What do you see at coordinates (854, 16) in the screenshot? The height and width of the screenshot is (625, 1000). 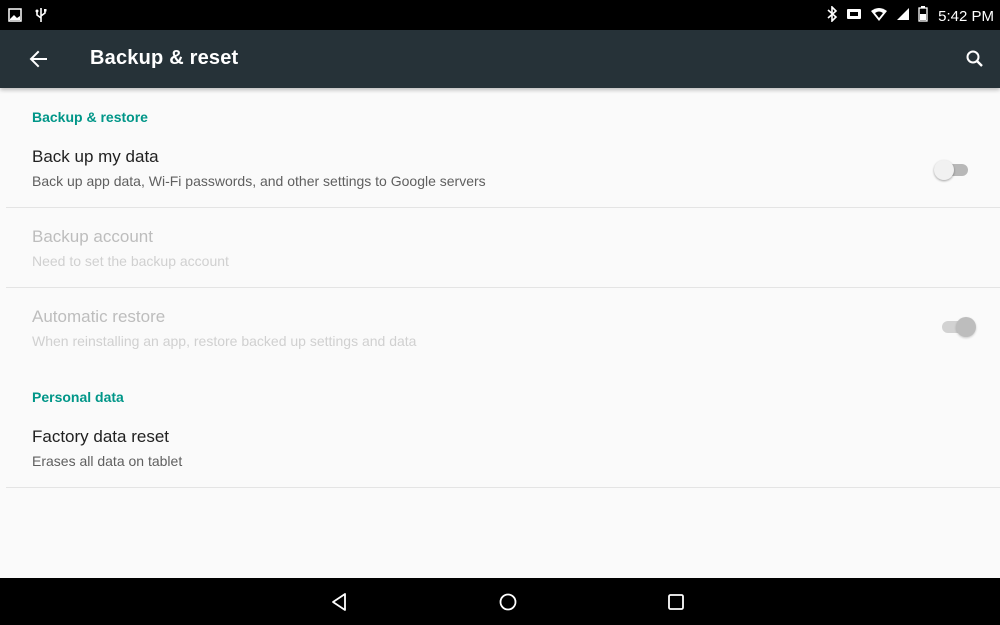 I see `sd-card-icon` at bounding box center [854, 16].